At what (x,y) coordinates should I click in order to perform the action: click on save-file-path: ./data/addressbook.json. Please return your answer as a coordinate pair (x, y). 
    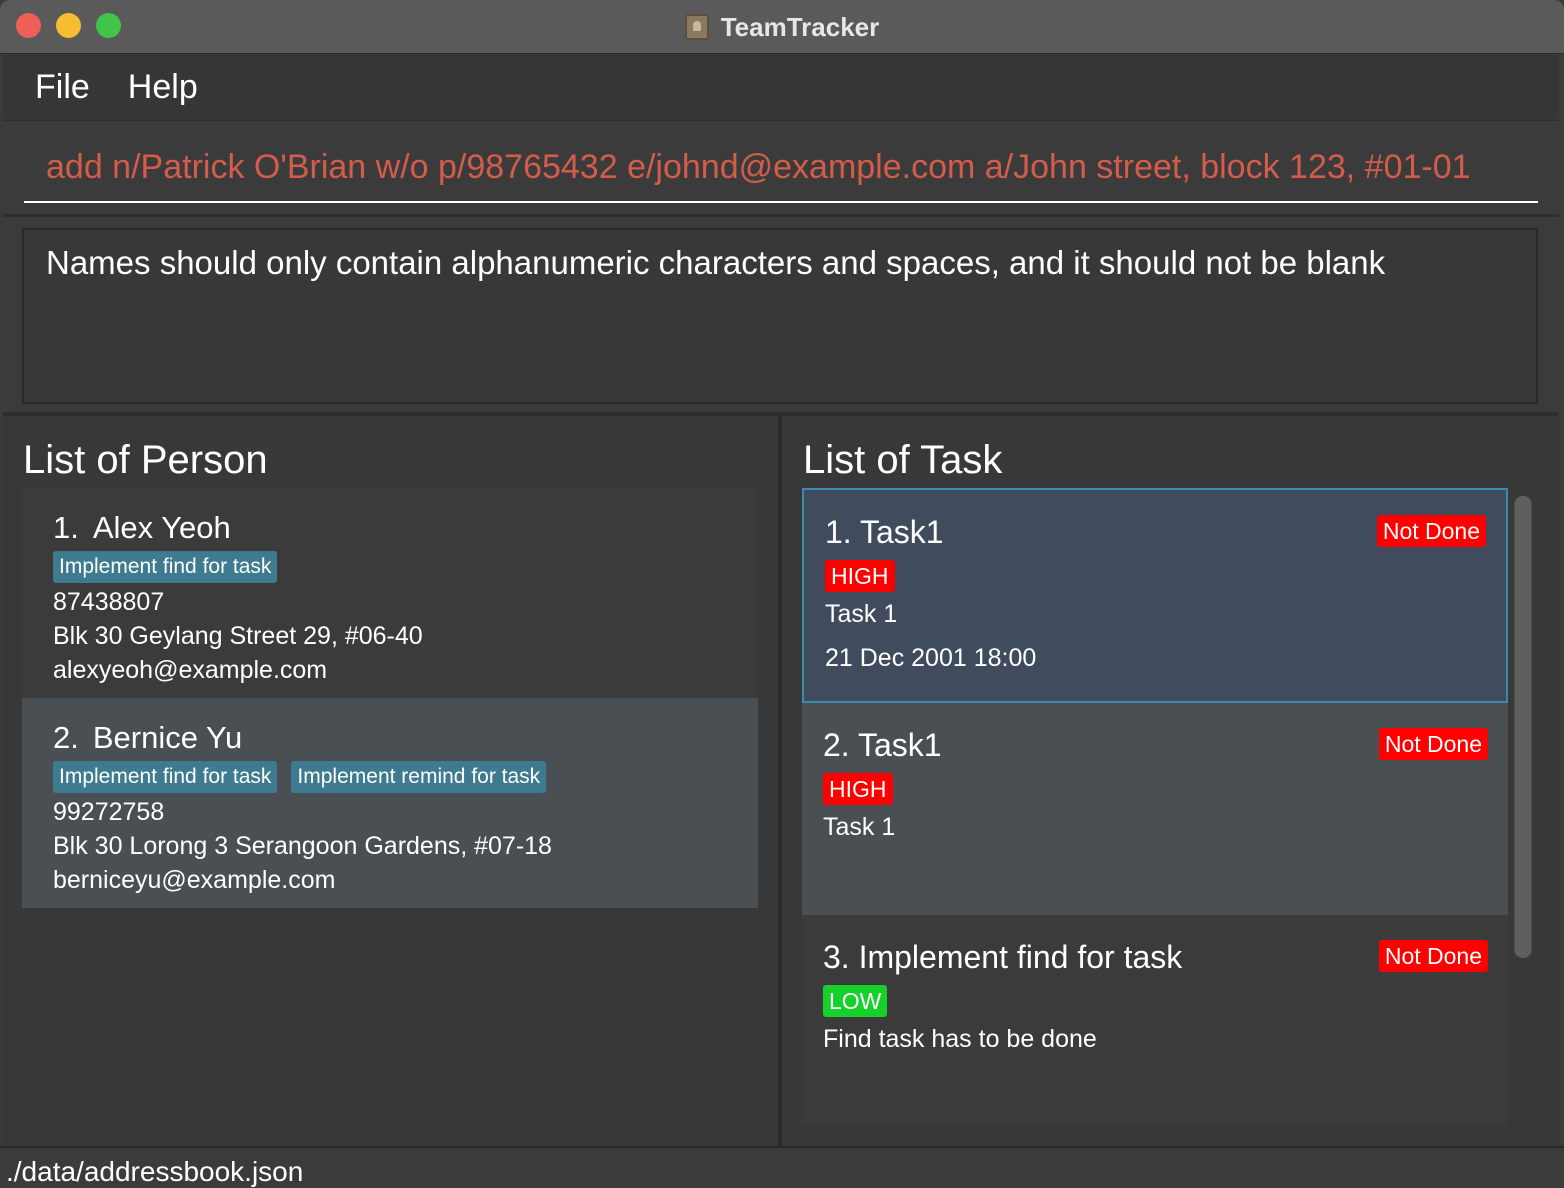
    Looking at the image, I should click on (155, 1171).